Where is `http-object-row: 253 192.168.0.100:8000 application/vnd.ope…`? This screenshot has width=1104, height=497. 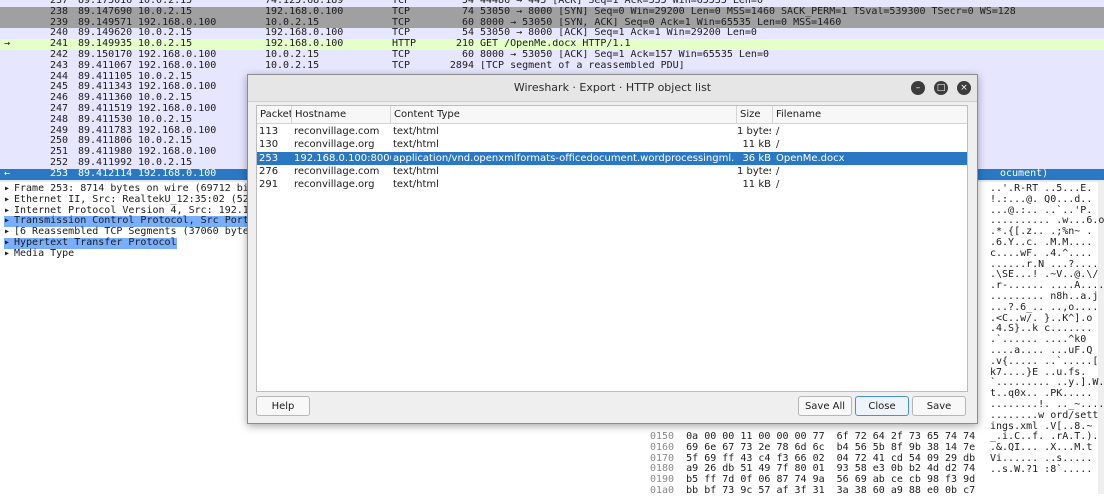
http-object-row: 253 192.168.0.100:8000 application/vnd.ope… is located at coordinates (612, 158).